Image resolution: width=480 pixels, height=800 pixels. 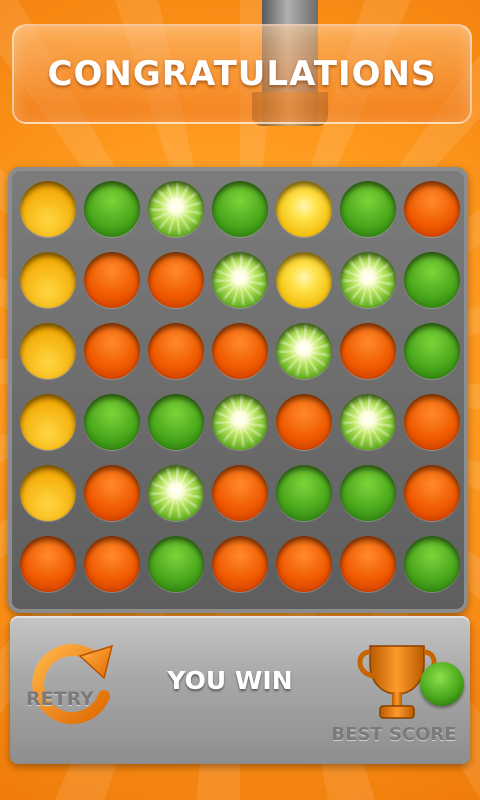 I want to click on congratulations-banner: CONGRATULATIONS, so click(x=242, y=74).